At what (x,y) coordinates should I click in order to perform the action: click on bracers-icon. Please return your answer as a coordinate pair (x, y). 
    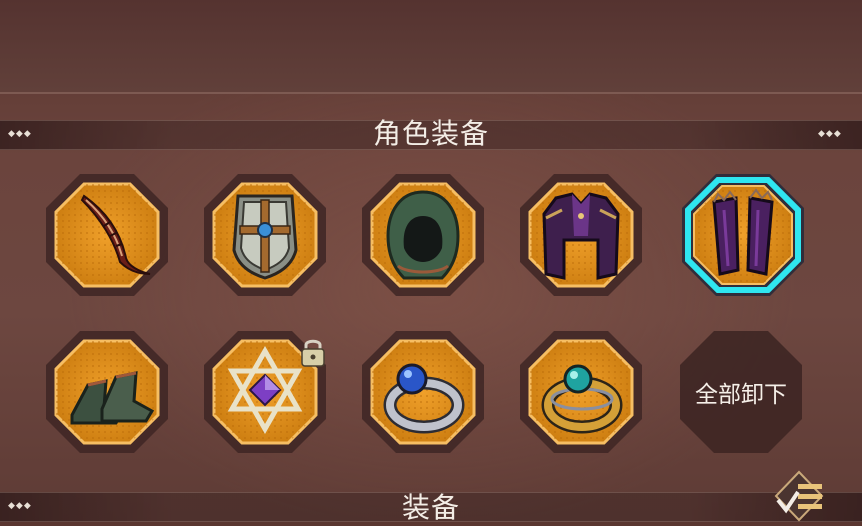
    Looking at the image, I should click on (743, 232).